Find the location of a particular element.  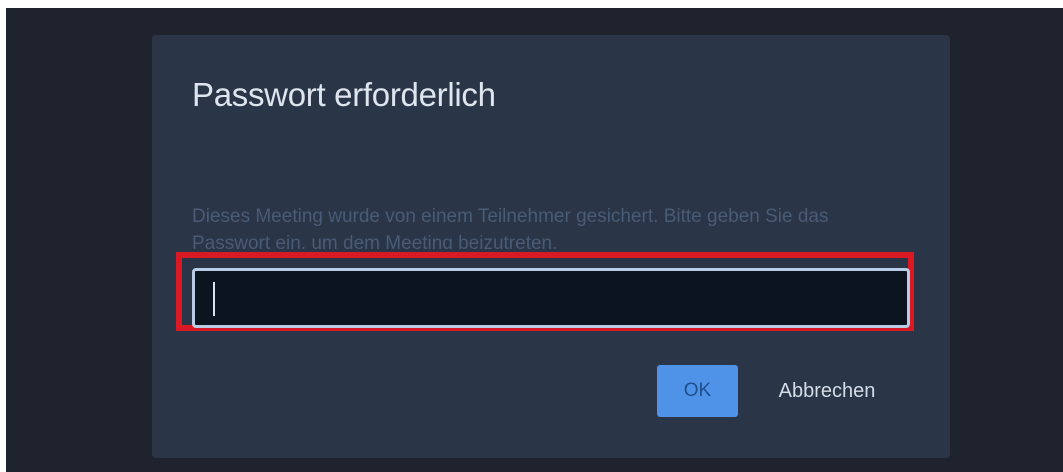

text-caret is located at coordinates (214, 299).